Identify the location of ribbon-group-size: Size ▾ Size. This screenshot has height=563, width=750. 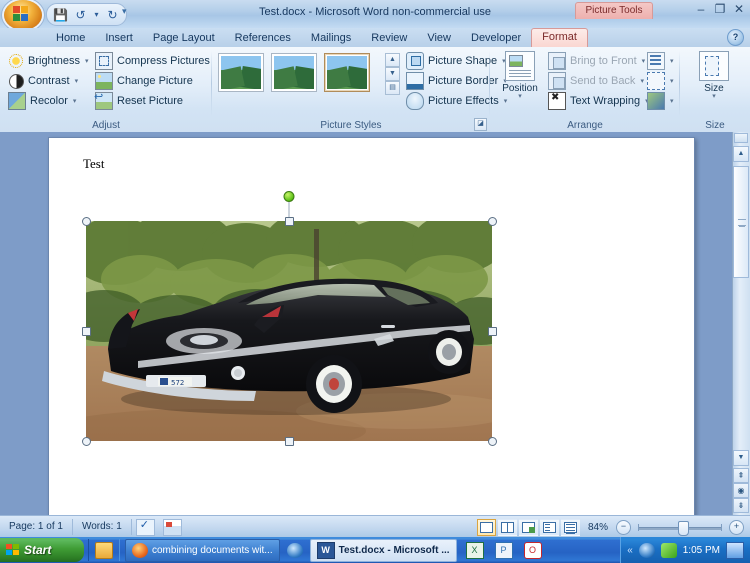
(715, 89).